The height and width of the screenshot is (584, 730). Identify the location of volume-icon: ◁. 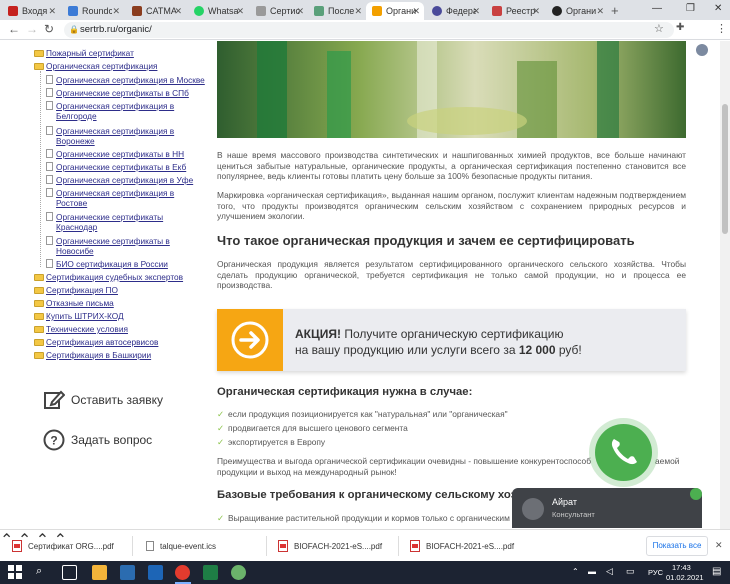
(609, 571).